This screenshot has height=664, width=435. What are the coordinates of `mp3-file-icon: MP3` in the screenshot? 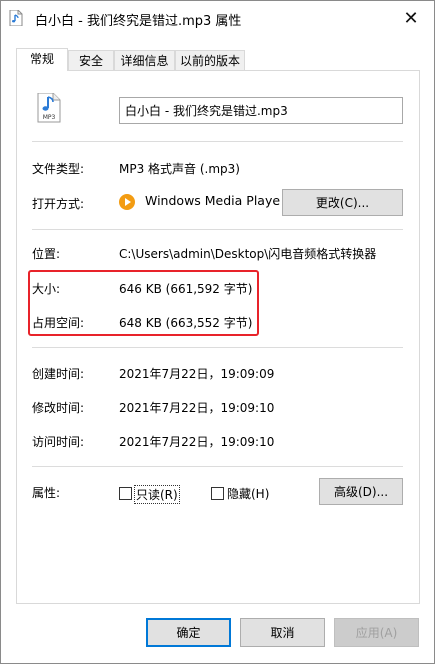 It's located at (49, 108).